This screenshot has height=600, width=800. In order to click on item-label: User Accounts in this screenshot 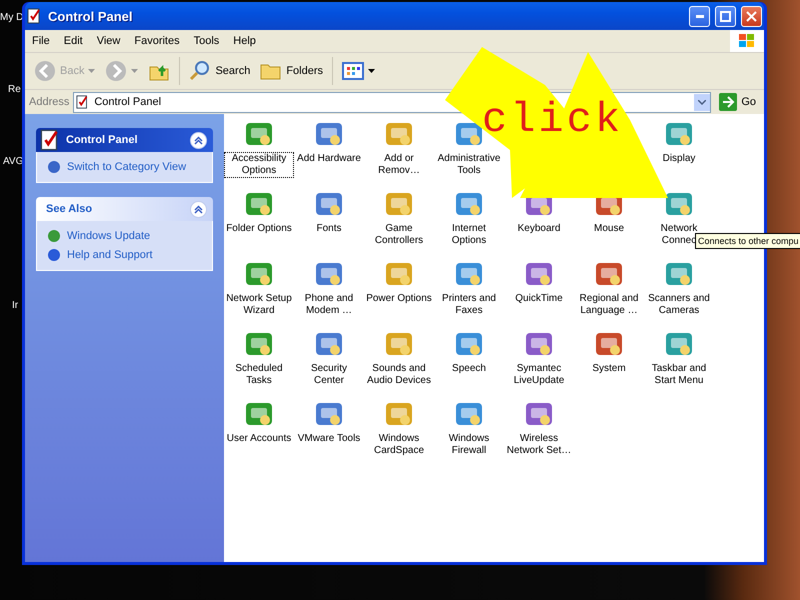, I will do `click(259, 439)`.